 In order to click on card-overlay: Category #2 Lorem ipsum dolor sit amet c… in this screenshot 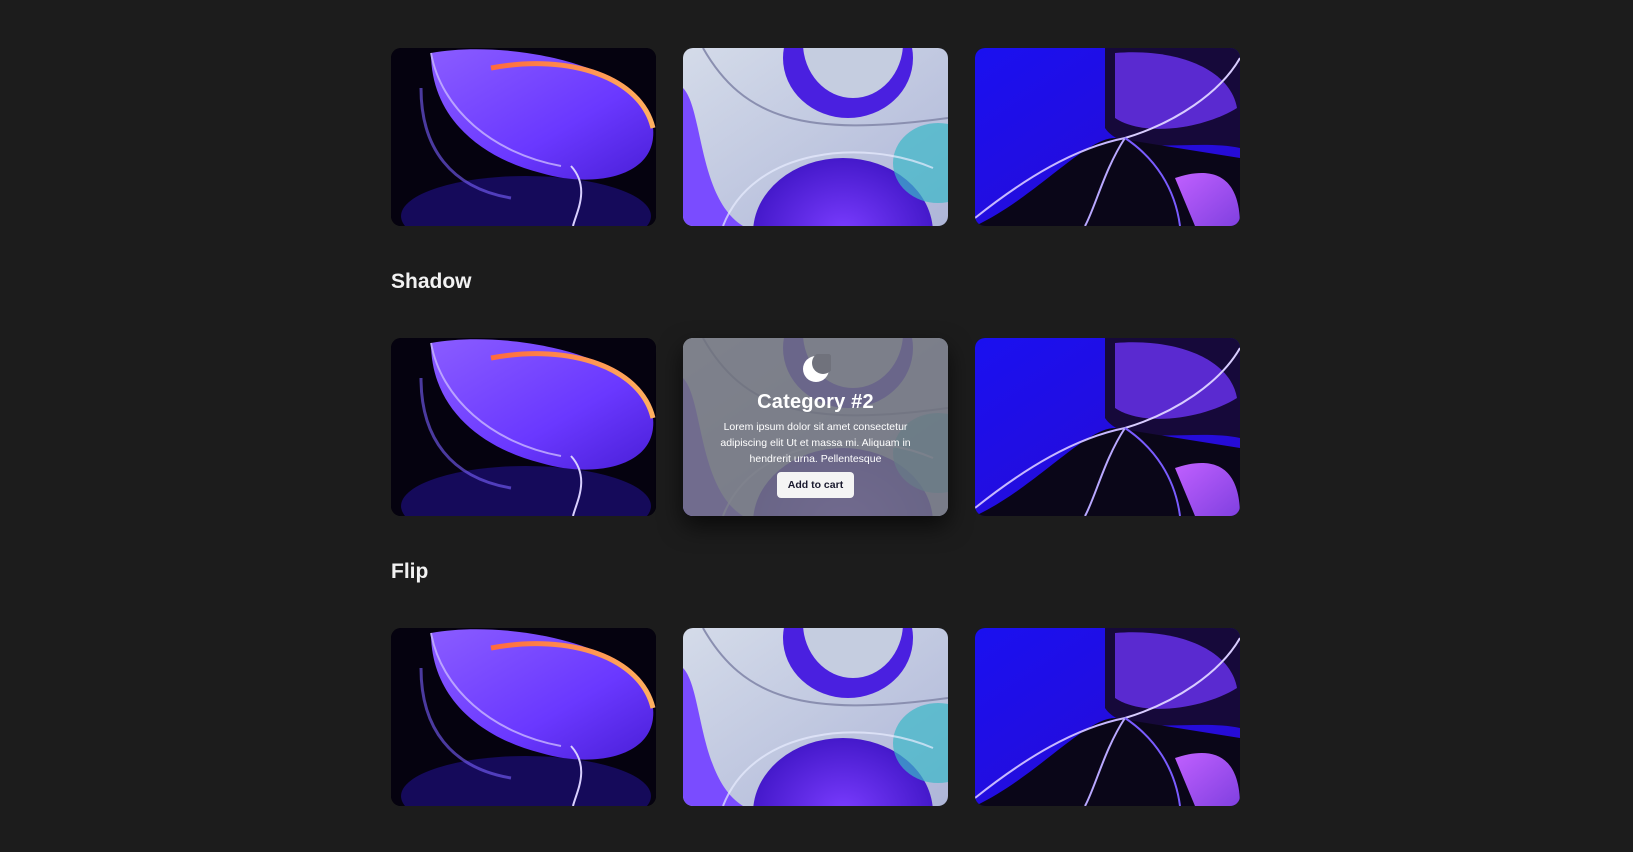, I will do `click(815, 427)`.